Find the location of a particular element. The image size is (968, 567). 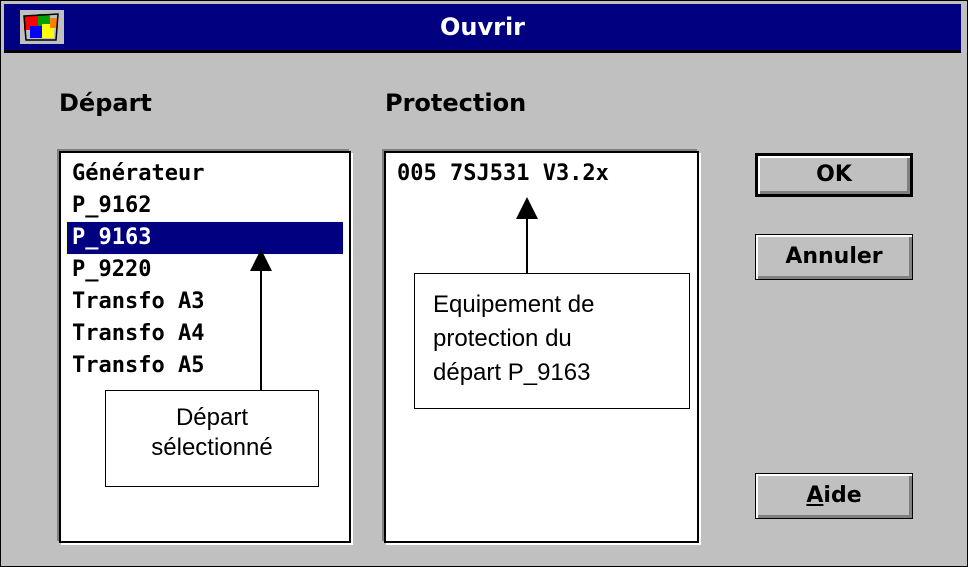

depart-label: Départ is located at coordinates (105, 103).